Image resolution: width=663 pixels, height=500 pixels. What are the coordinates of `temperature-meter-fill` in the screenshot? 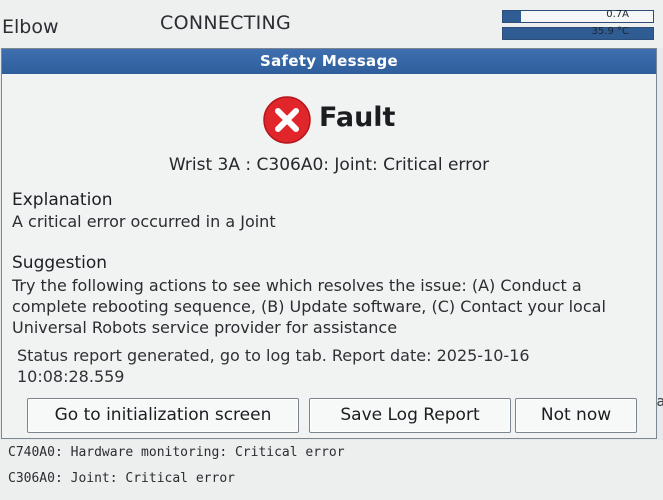 It's located at (578, 33).